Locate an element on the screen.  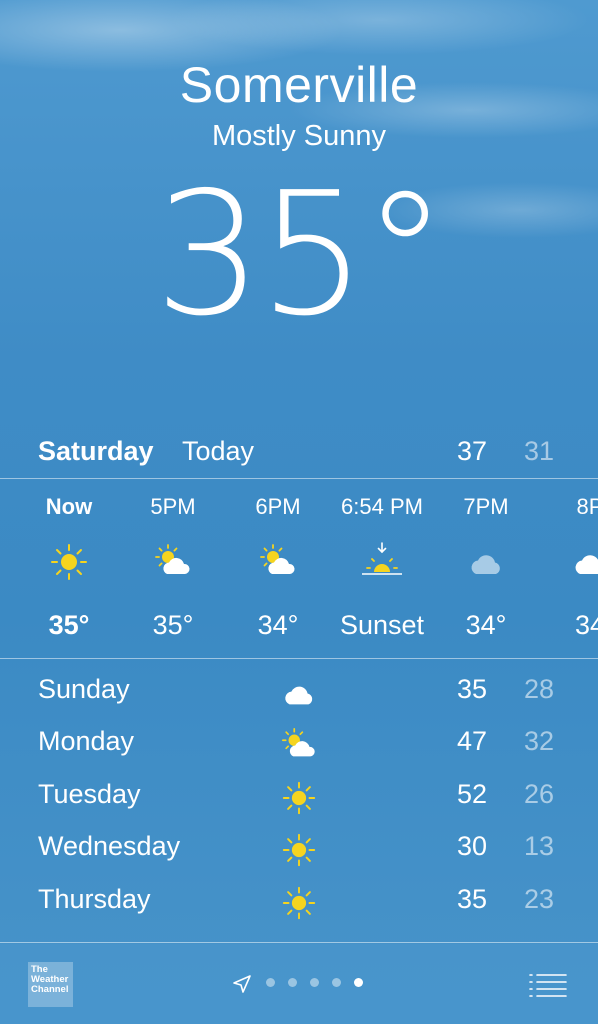
day-high: 30 is located at coordinates (472, 846).